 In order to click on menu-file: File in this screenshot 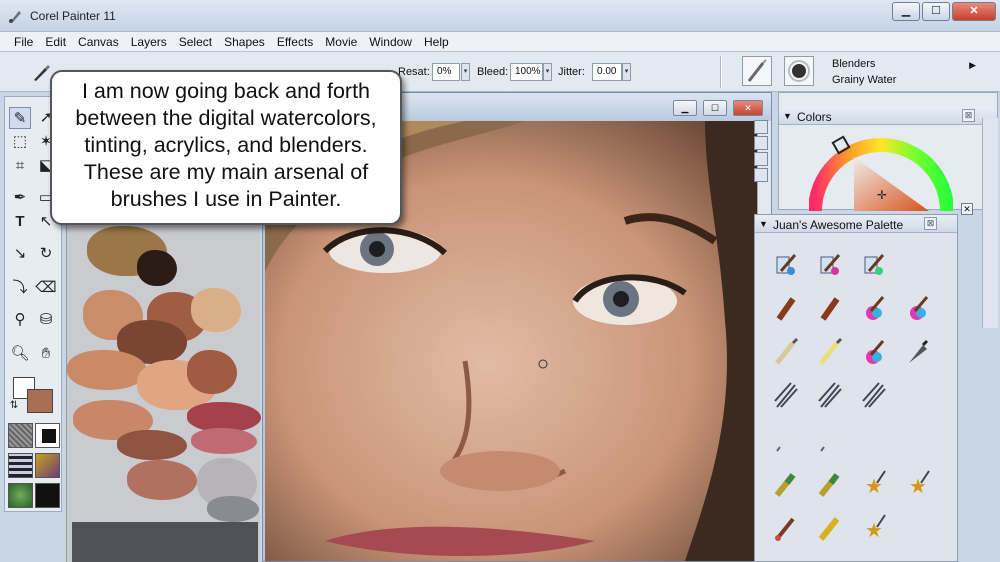, I will do `click(23, 41)`.